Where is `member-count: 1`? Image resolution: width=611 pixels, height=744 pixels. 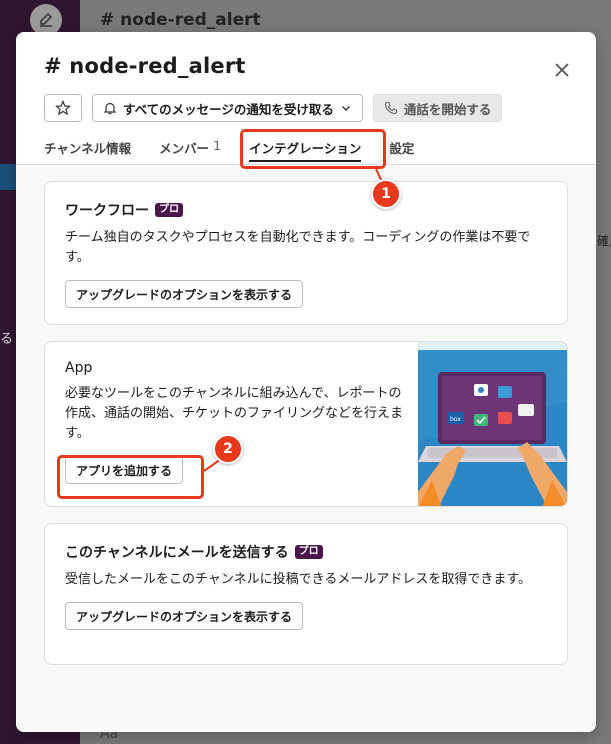 member-count: 1 is located at coordinates (217, 145).